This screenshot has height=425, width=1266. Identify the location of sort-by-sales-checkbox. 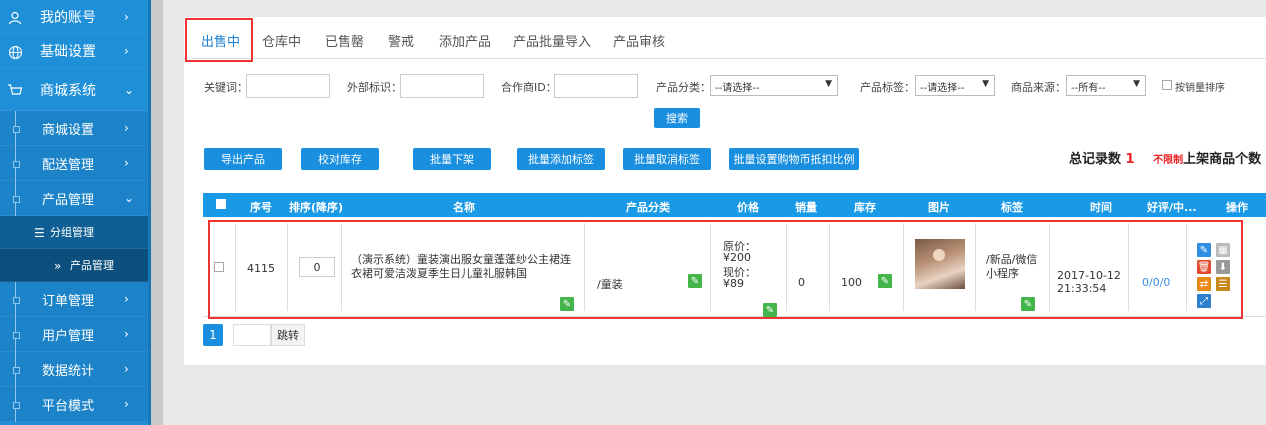
(1167, 85).